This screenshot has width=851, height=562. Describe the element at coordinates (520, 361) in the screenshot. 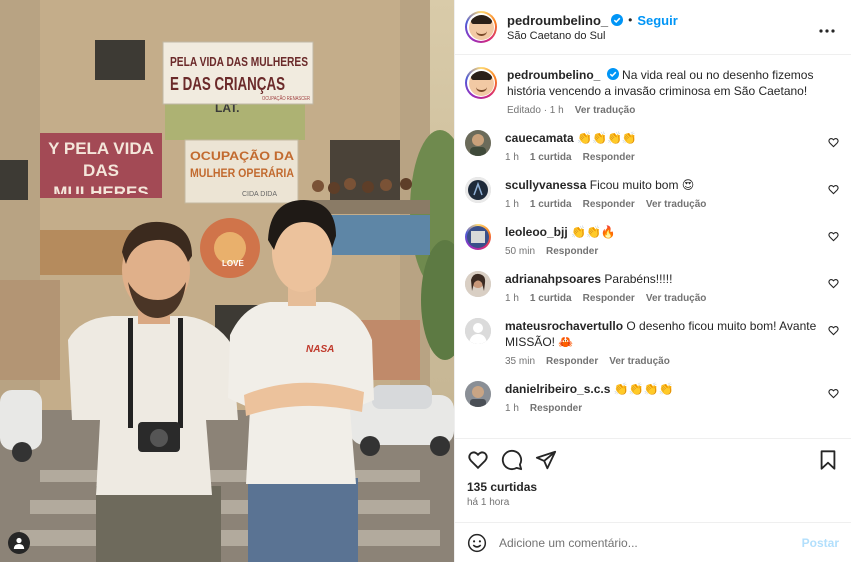

I see `comment-time: 35 min` at that location.